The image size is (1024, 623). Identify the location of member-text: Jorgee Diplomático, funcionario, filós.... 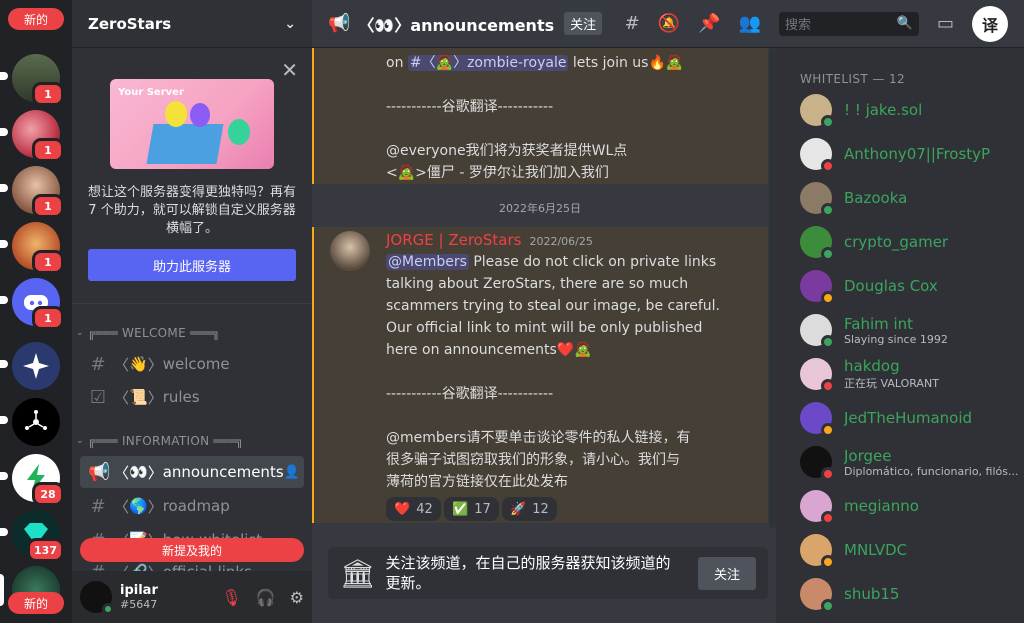
(932, 462).